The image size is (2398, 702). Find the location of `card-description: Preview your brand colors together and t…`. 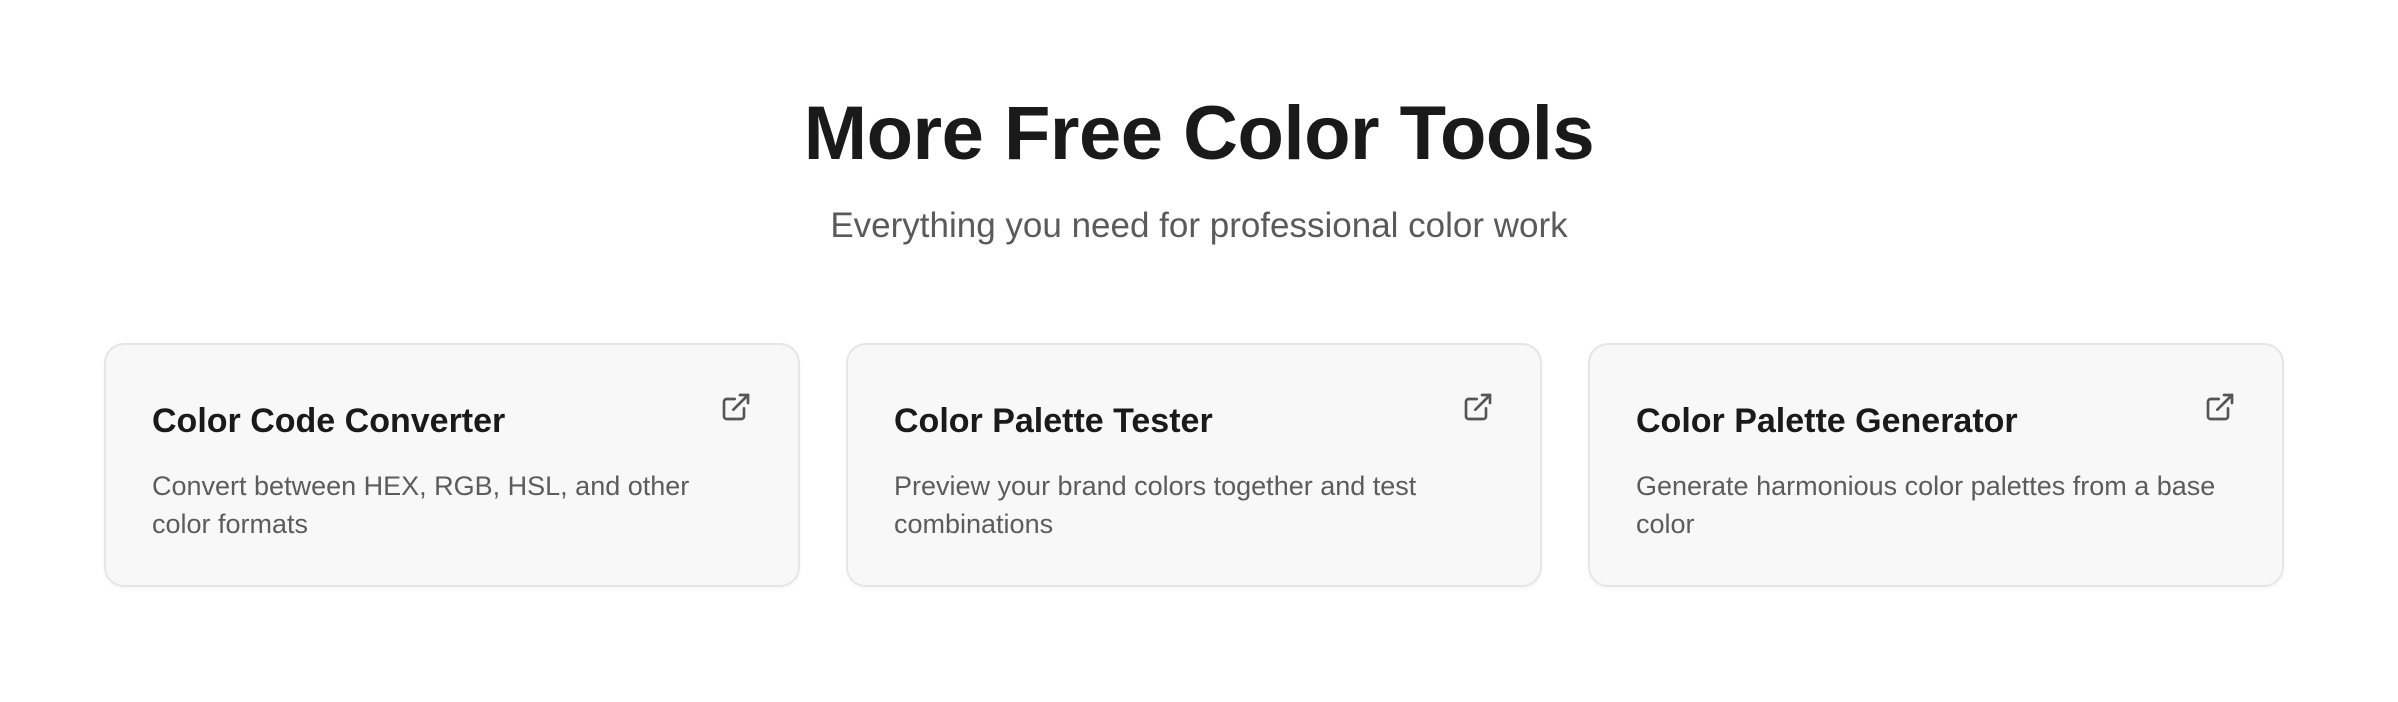

card-description: Preview your brand colors together and t… is located at coordinates (1155, 505).